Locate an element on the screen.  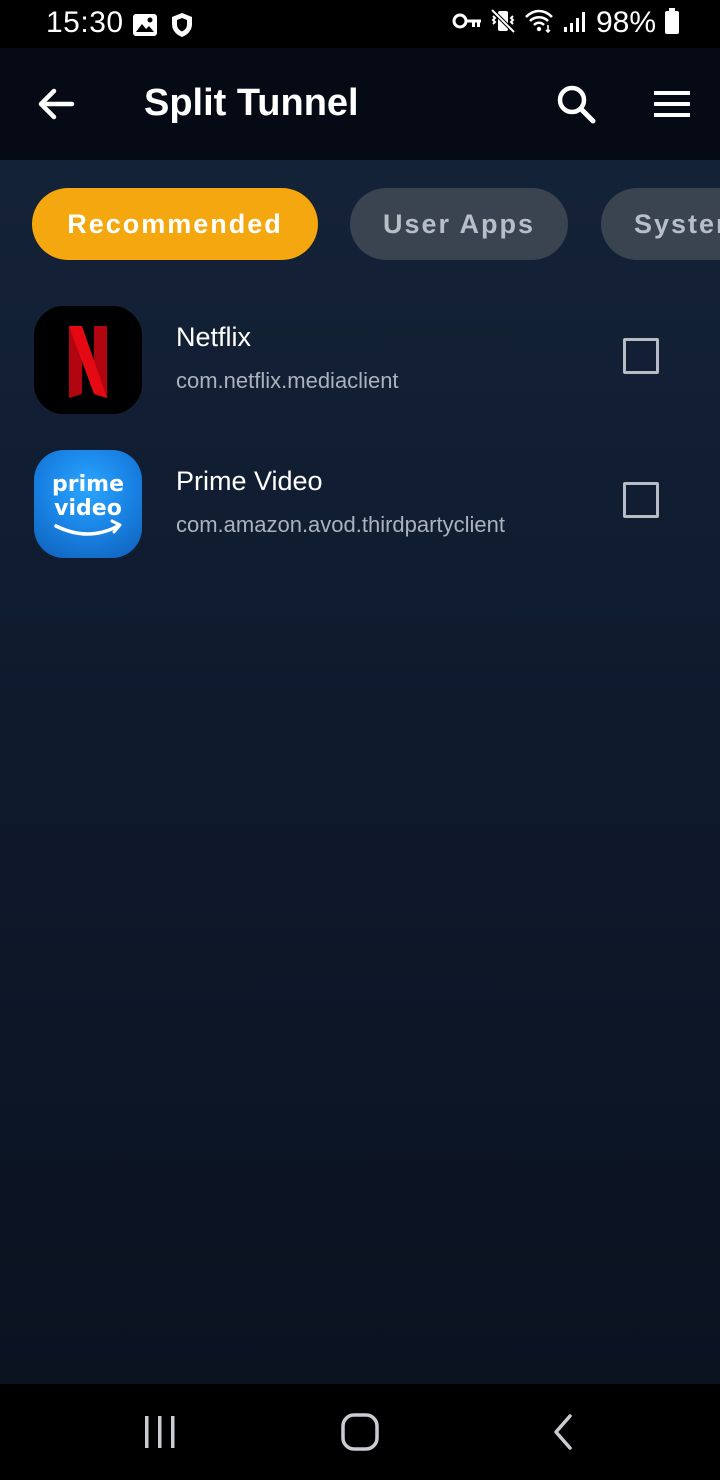
app-package: com.netflix.mediaclient is located at coordinates (287, 380).